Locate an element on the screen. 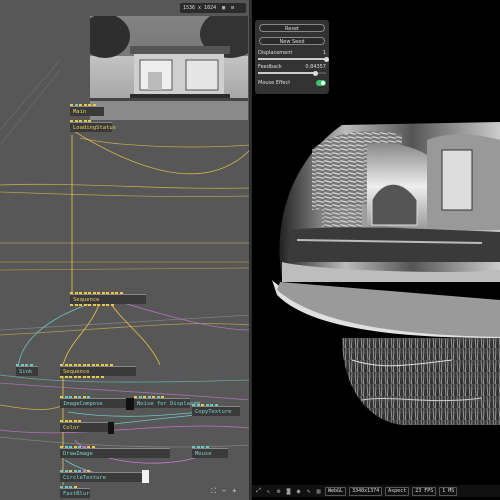  feedback-label: Feedback is located at coordinates (270, 67).